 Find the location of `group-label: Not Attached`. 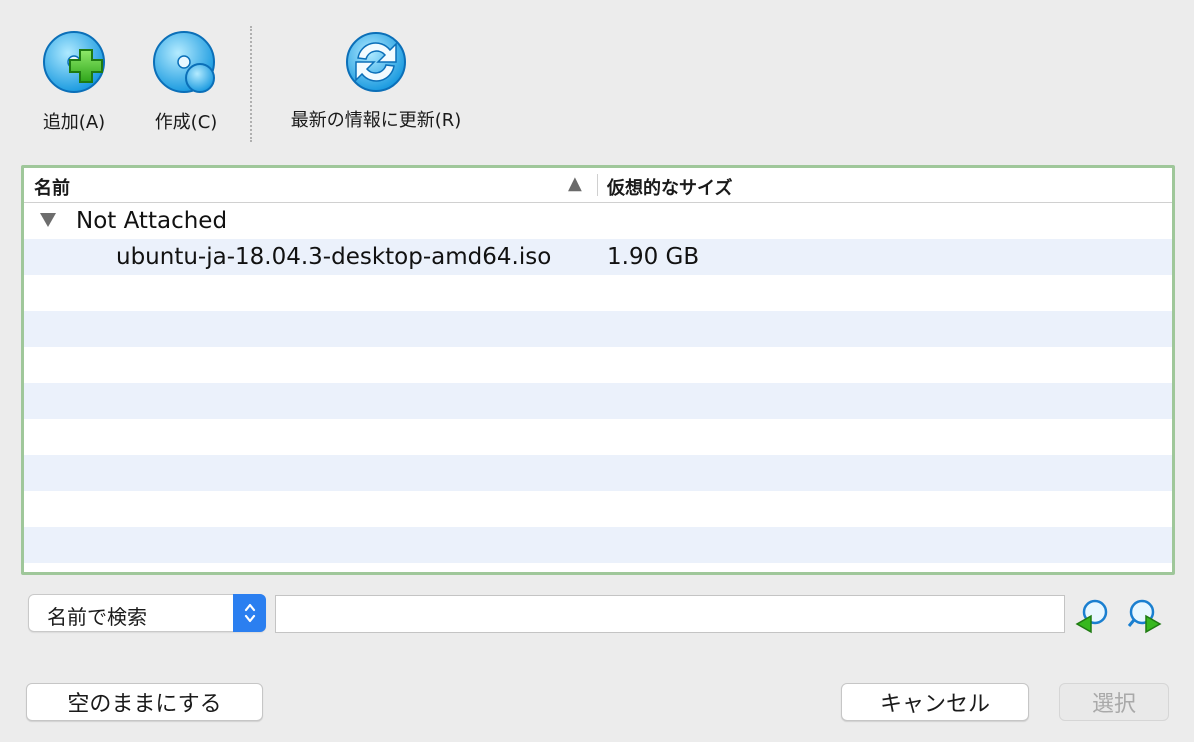

group-label: Not Attached is located at coordinates (152, 221).